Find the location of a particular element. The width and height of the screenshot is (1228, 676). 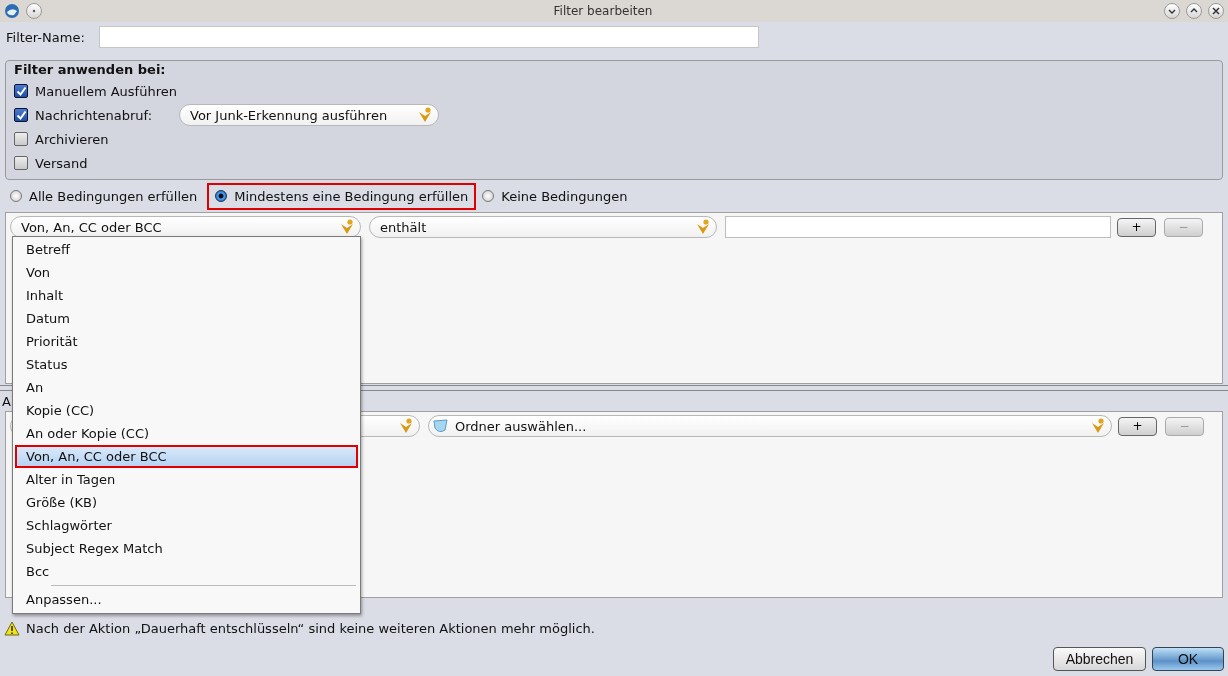

checkbox-label: Nachrichtenabruf: is located at coordinates (94, 115).